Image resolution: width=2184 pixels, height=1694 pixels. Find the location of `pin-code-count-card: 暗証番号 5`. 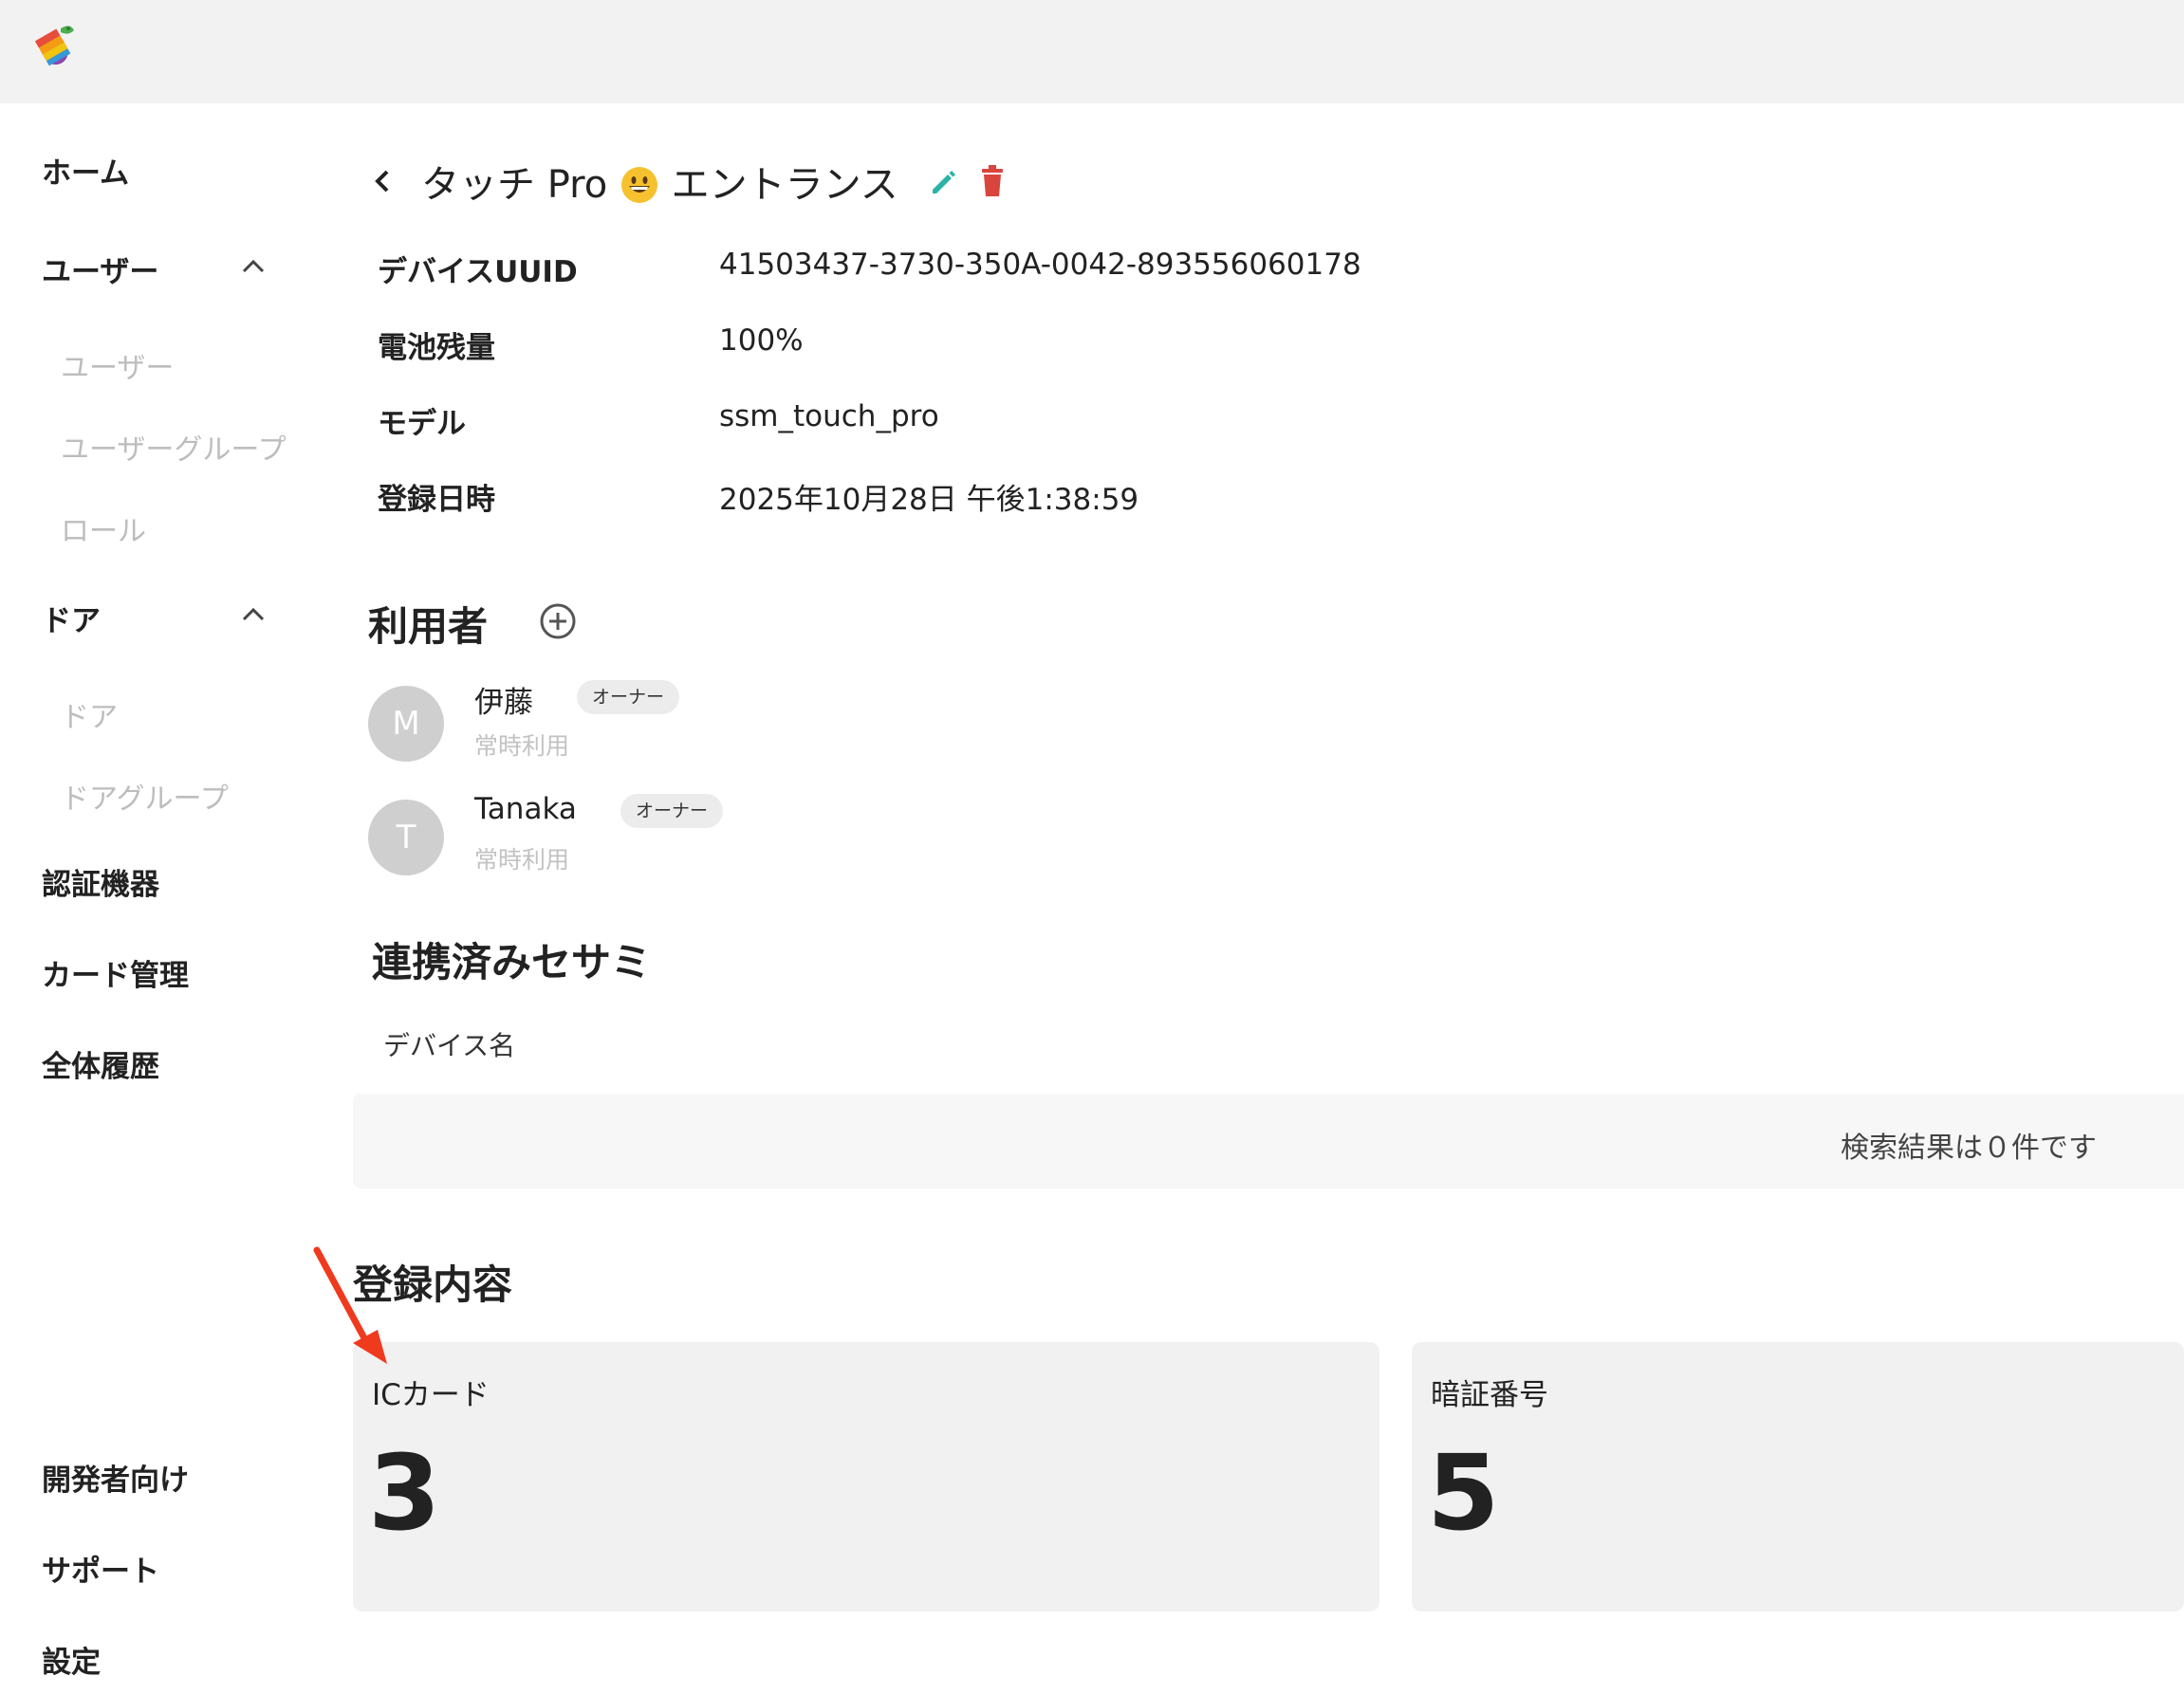

pin-code-count-card: 暗証番号 5 is located at coordinates (1798, 1476).